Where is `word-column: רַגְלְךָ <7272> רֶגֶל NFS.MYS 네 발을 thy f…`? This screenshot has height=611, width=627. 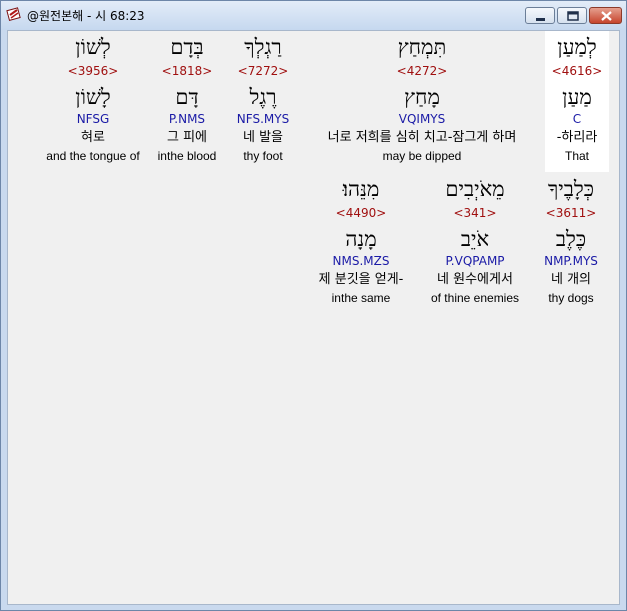 word-column: רַגְלְךָ <7272> רֶגֶל NFS.MYS 네 발을 thy f… is located at coordinates (263, 101).